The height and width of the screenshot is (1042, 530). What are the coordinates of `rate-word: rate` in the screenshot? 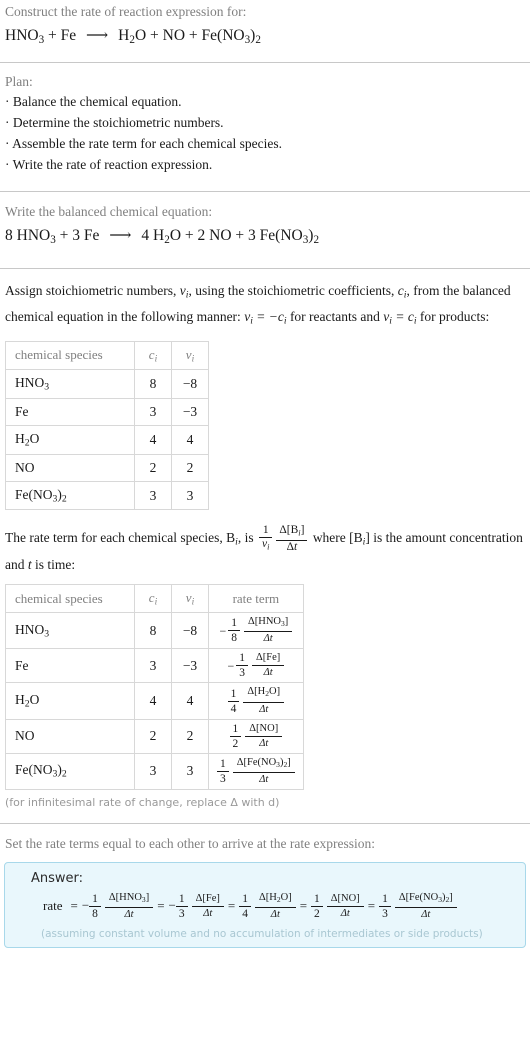 It's located at (53, 906).